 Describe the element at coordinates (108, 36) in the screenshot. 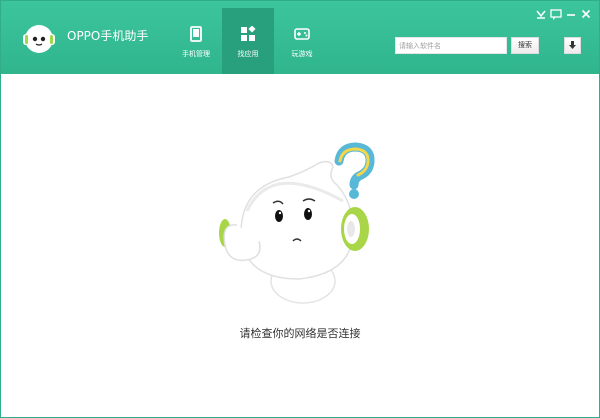

I see `app-title: OPPO手机助手` at that location.